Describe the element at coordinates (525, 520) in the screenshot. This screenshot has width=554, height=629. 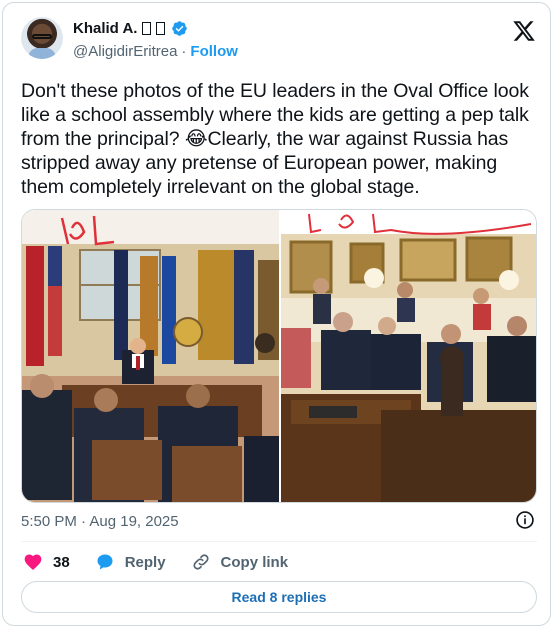
I see `info-icon` at that location.